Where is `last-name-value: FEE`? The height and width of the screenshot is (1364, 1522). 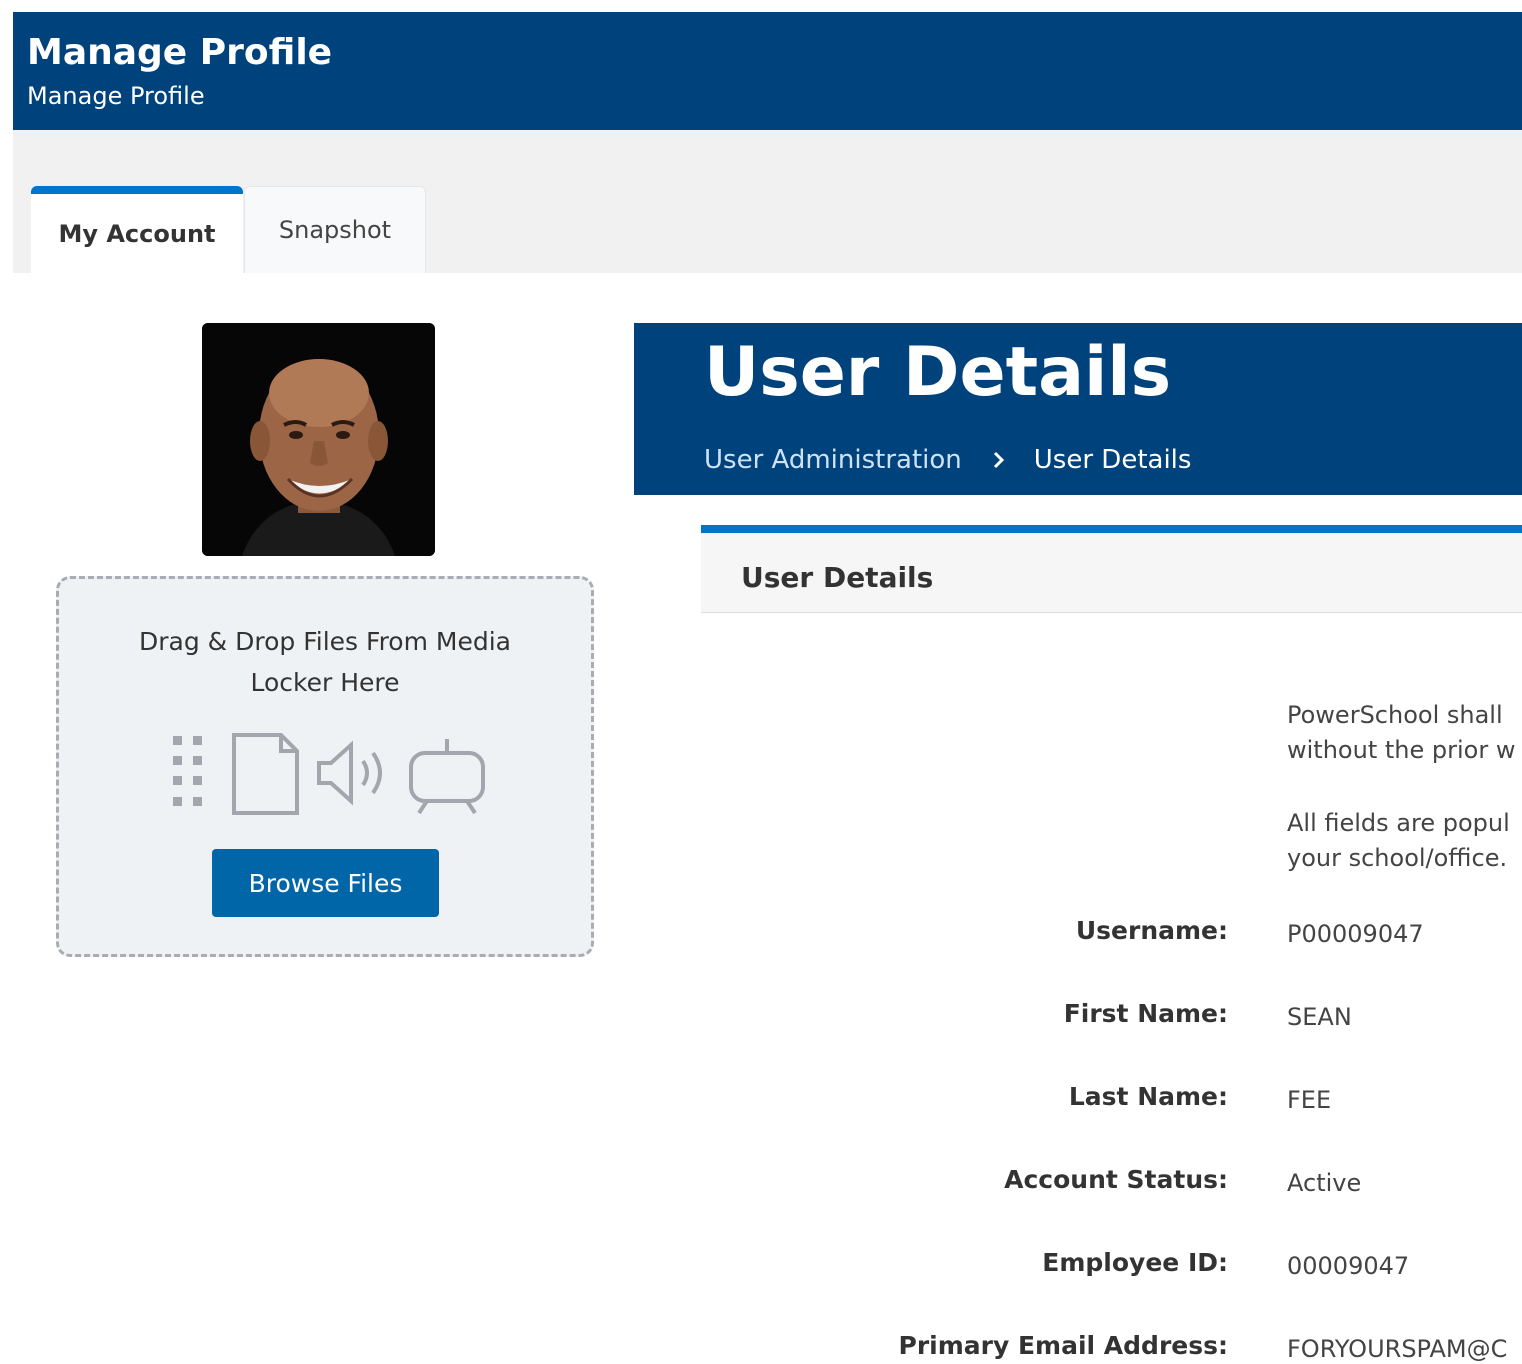
last-name-value: FEE is located at coordinates (1309, 1100).